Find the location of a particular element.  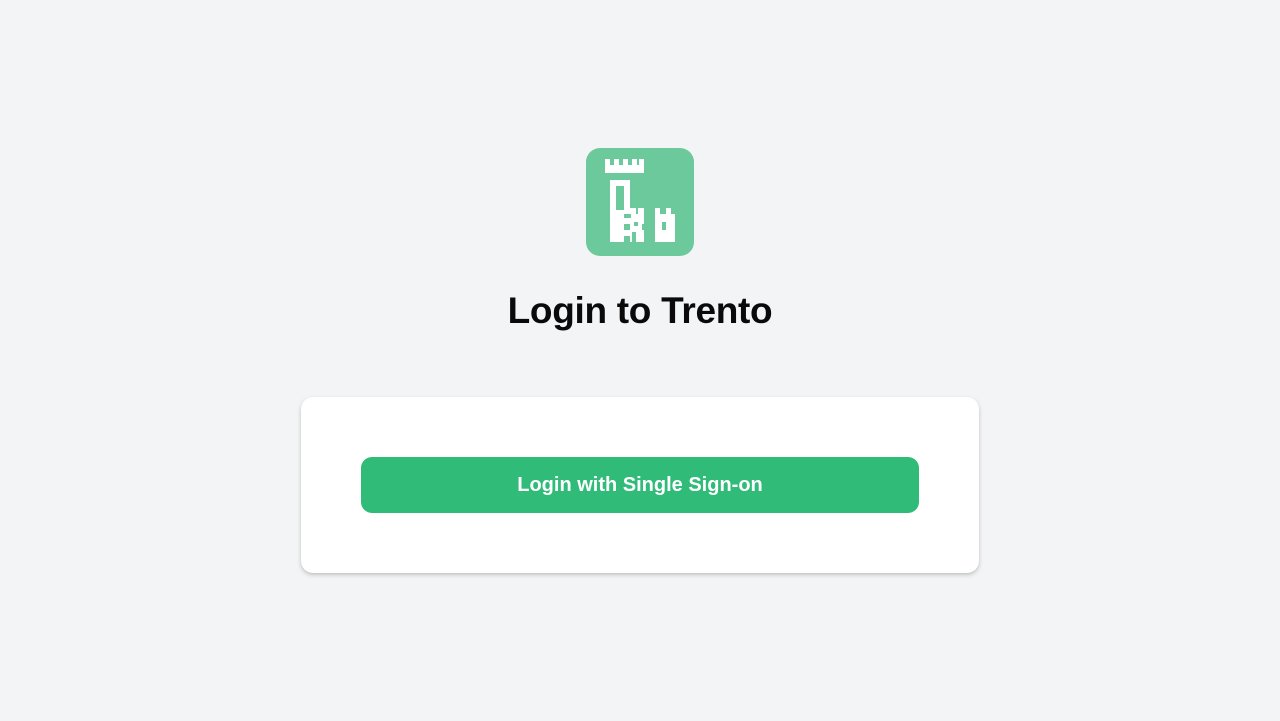

sso-login-button: Login with Single Sign-on is located at coordinates (640, 485).